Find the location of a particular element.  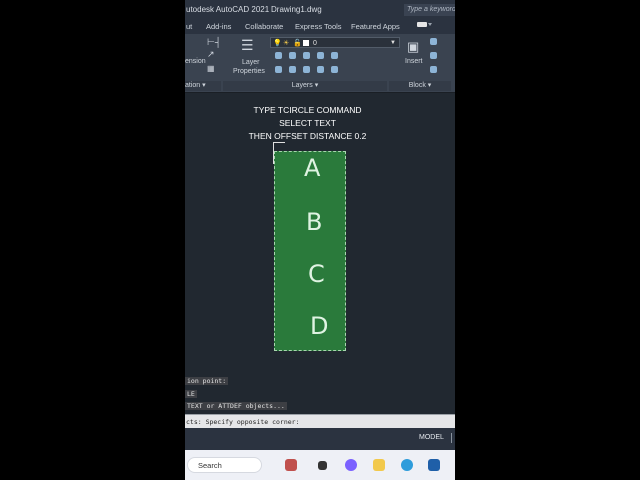

panel-annotation-label: ation is located at coordinates (193, 85).